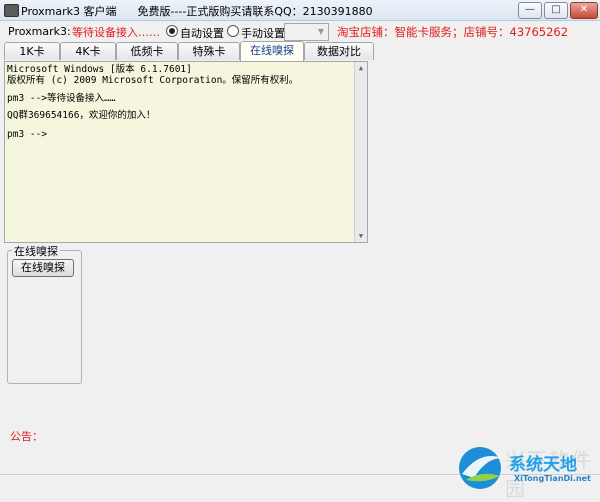 This screenshot has height=502, width=600. Describe the element at coordinates (321, 32) in the screenshot. I see `chevron-down-icon: ▼` at that location.